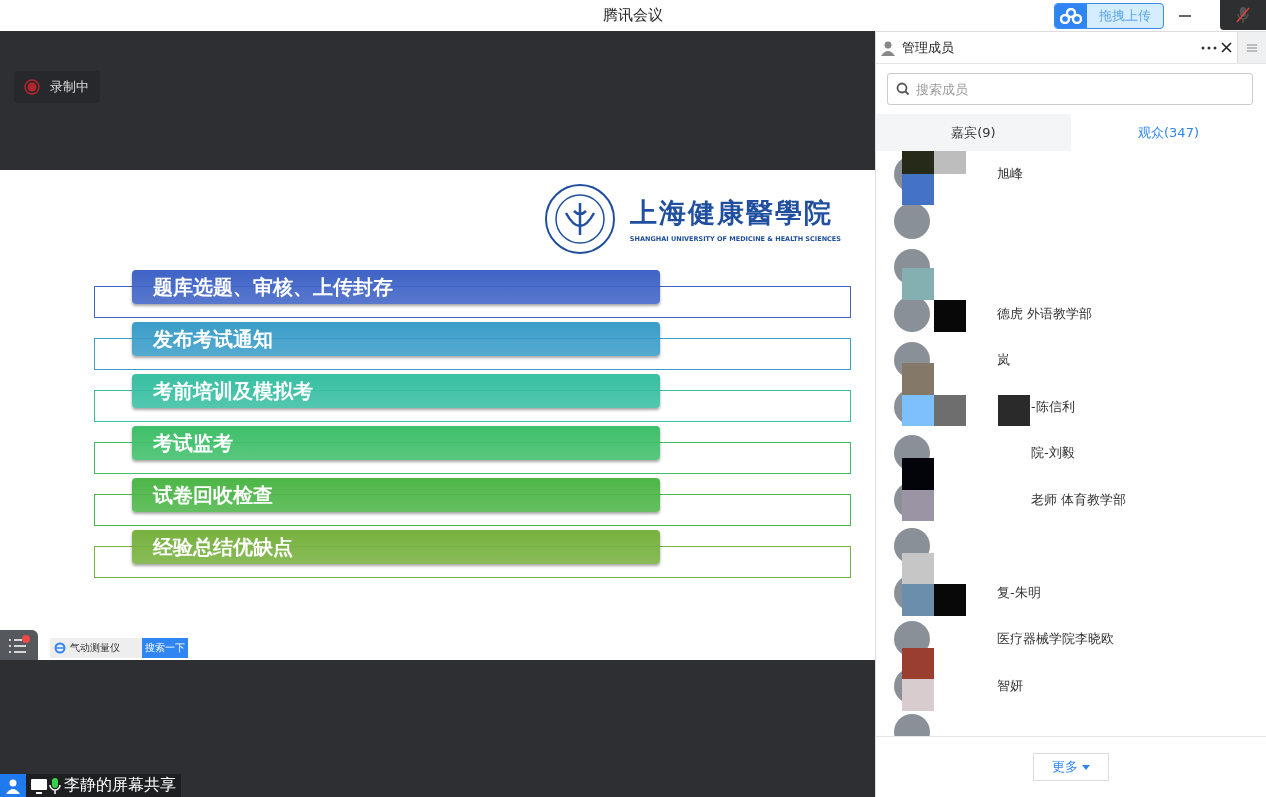 Image resolution: width=1266 pixels, height=797 pixels. Describe the element at coordinates (96, 648) in the screenshot. I see `browser-search-field: 气动测量仪` at that location.